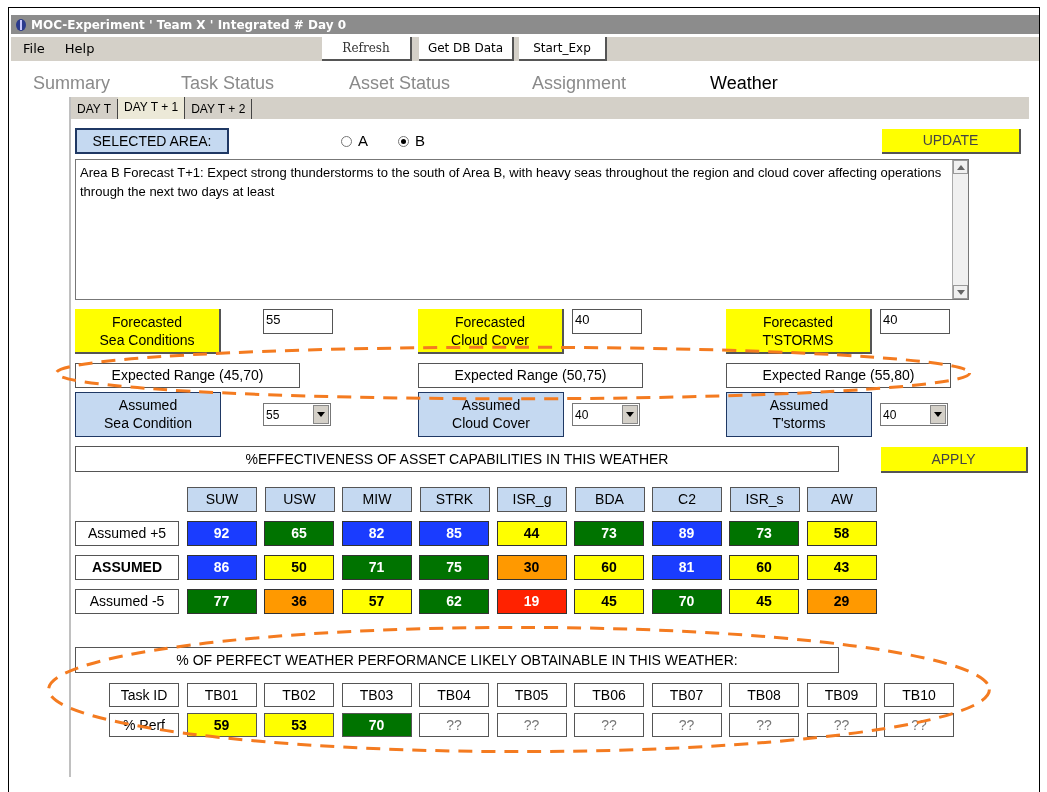 The width and height of the screenshot is (1047, 792). I want to click on effectiveness-cell: 86, so click(221, 567).